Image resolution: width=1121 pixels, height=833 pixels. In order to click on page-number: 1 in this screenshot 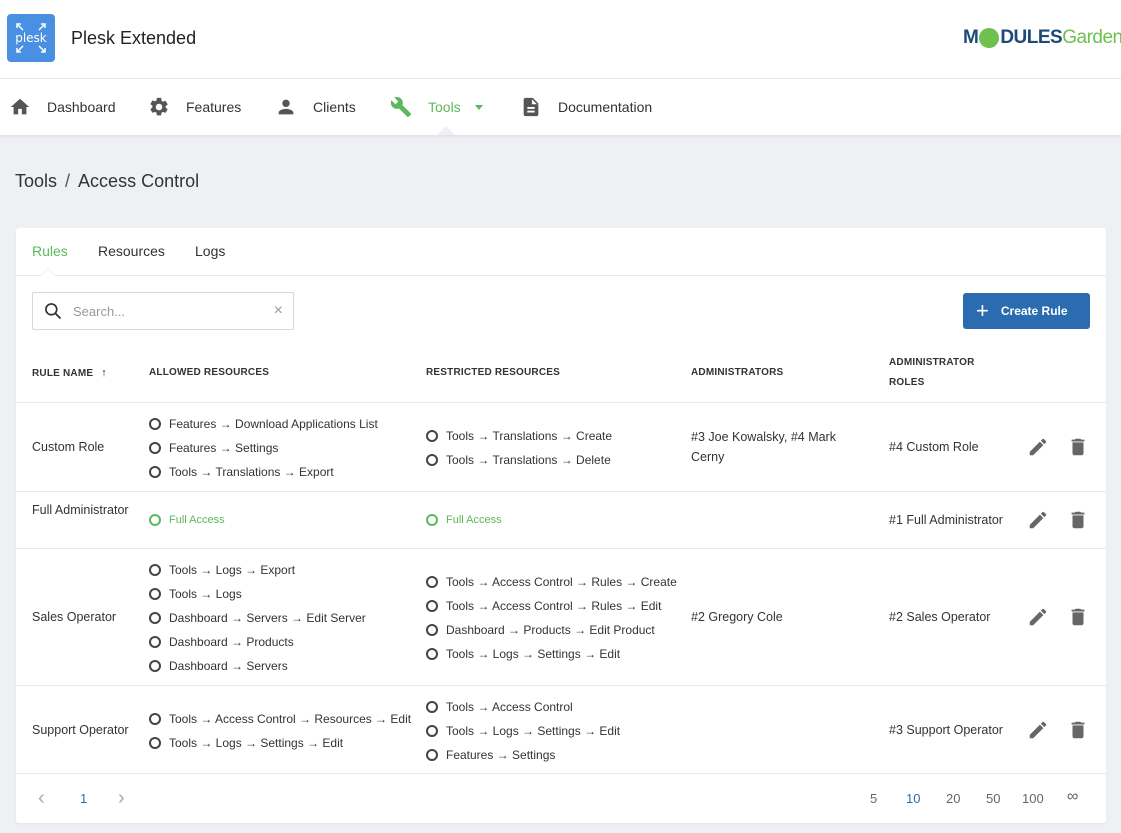, I will do `click(83, 798)`.